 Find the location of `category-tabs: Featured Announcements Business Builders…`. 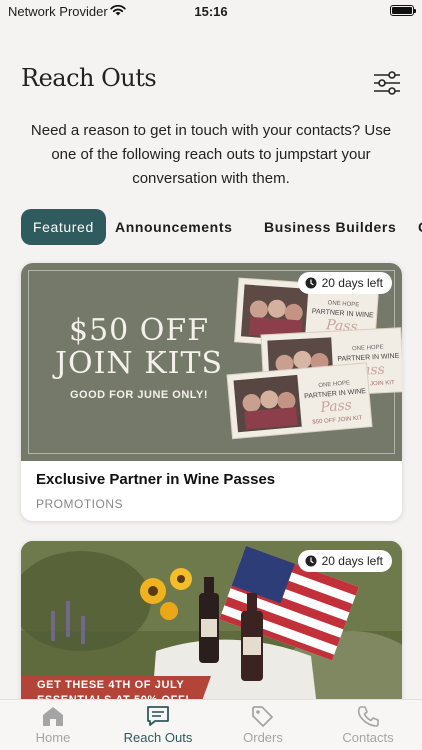

category-tabs: Featured Announcements Business Builders… is located at coordinates (221, 227).